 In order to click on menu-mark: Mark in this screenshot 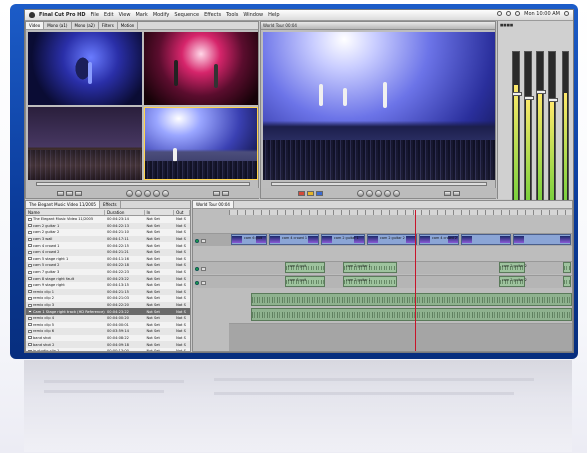, I will do `click(141, 15)`.